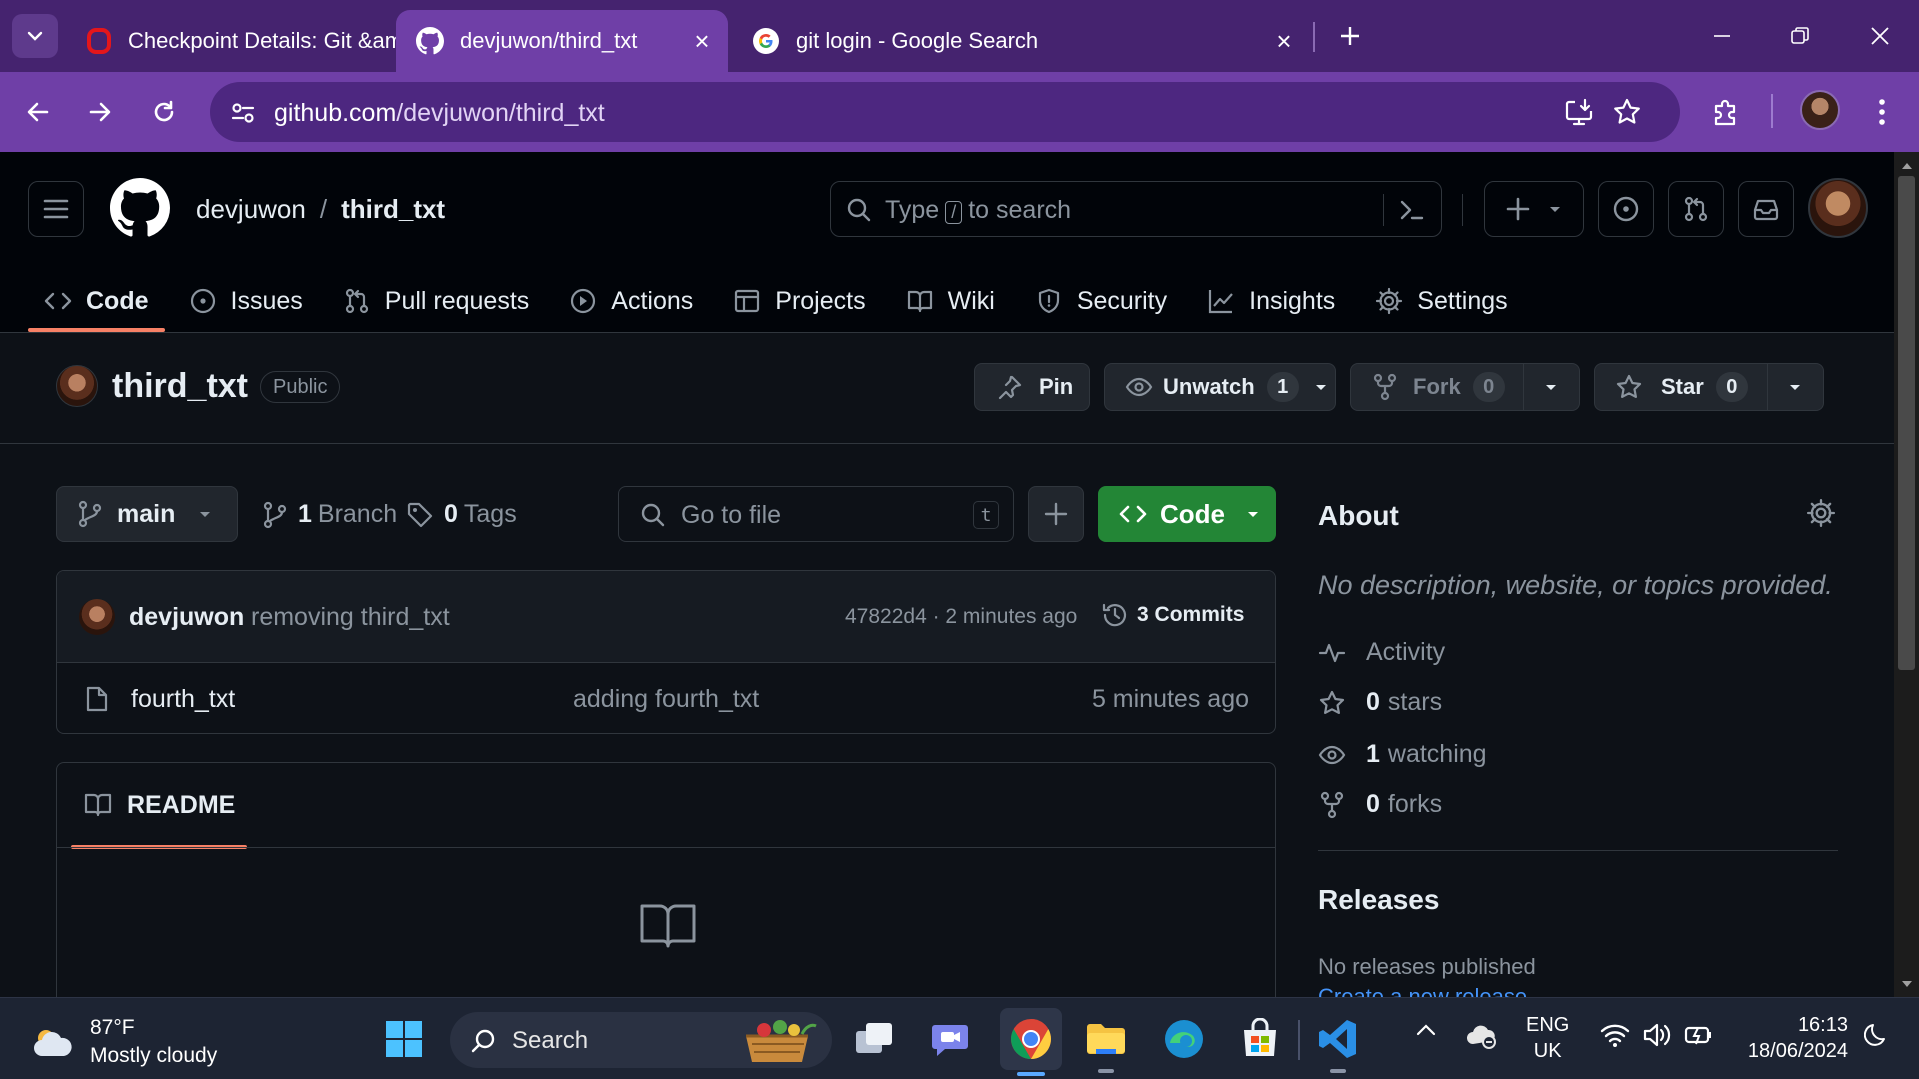  I want to click on commit-message: removing third_txt, so click(350, 617).